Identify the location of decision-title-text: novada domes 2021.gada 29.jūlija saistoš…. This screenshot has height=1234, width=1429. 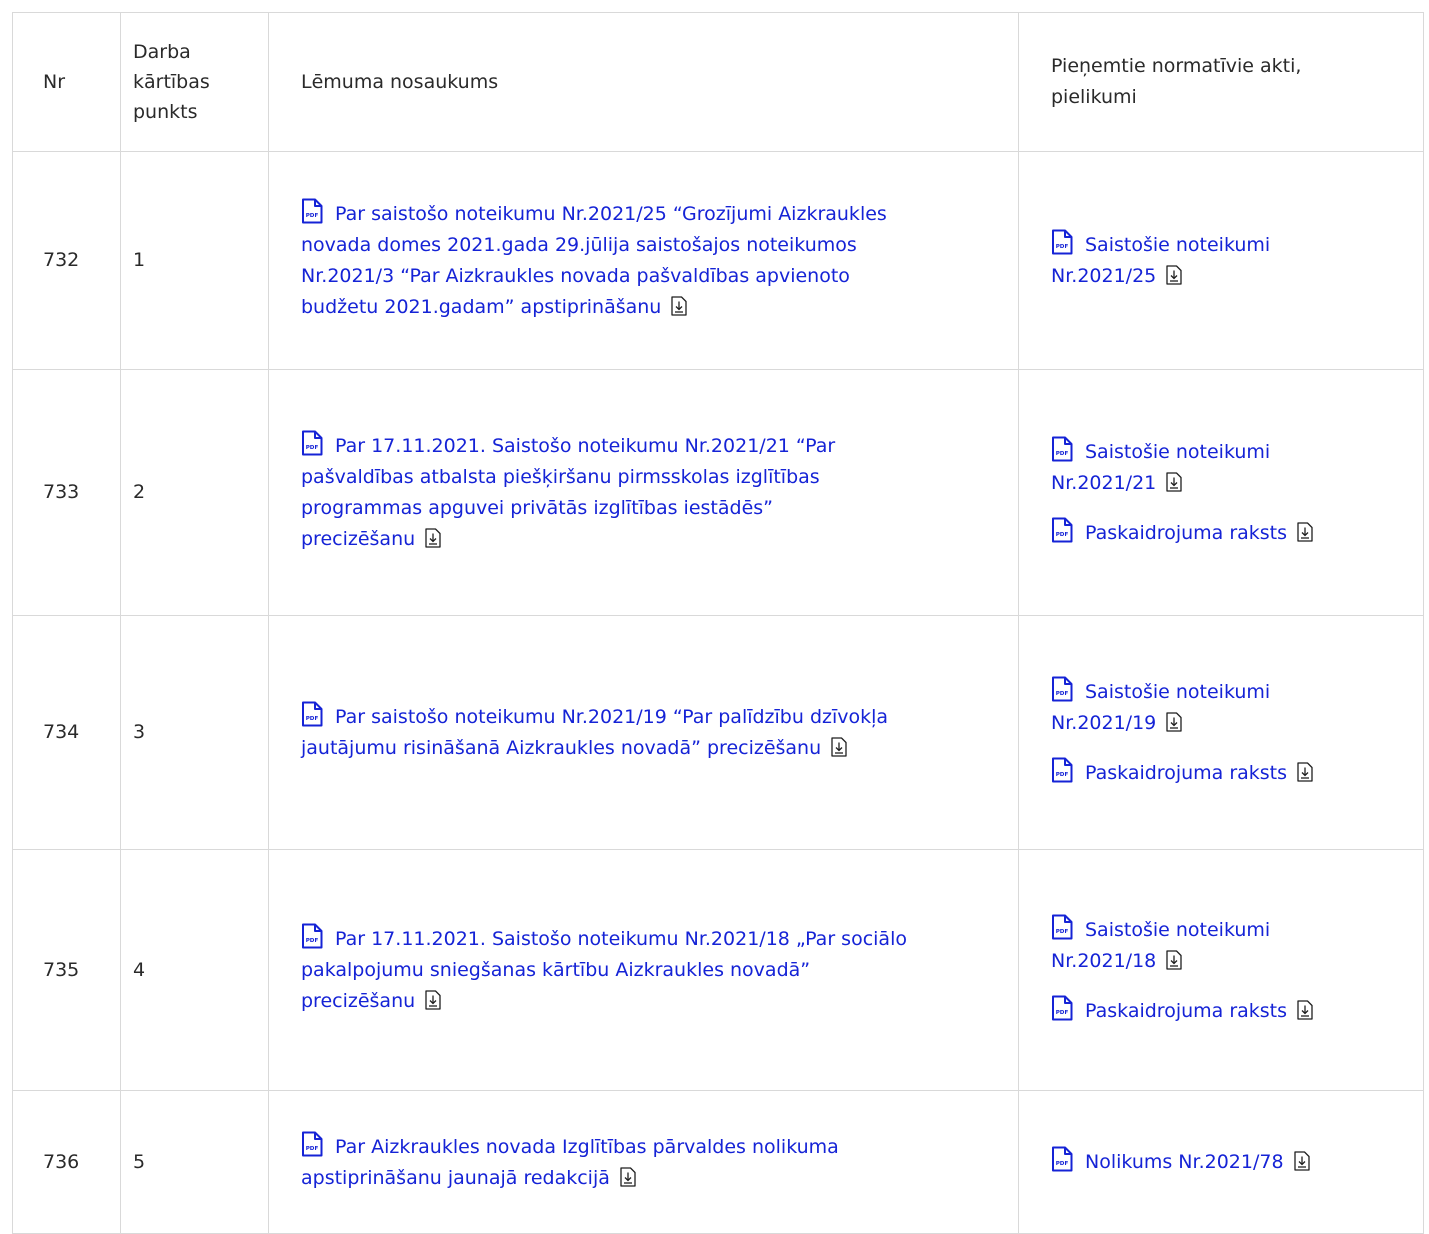
(579, 245).